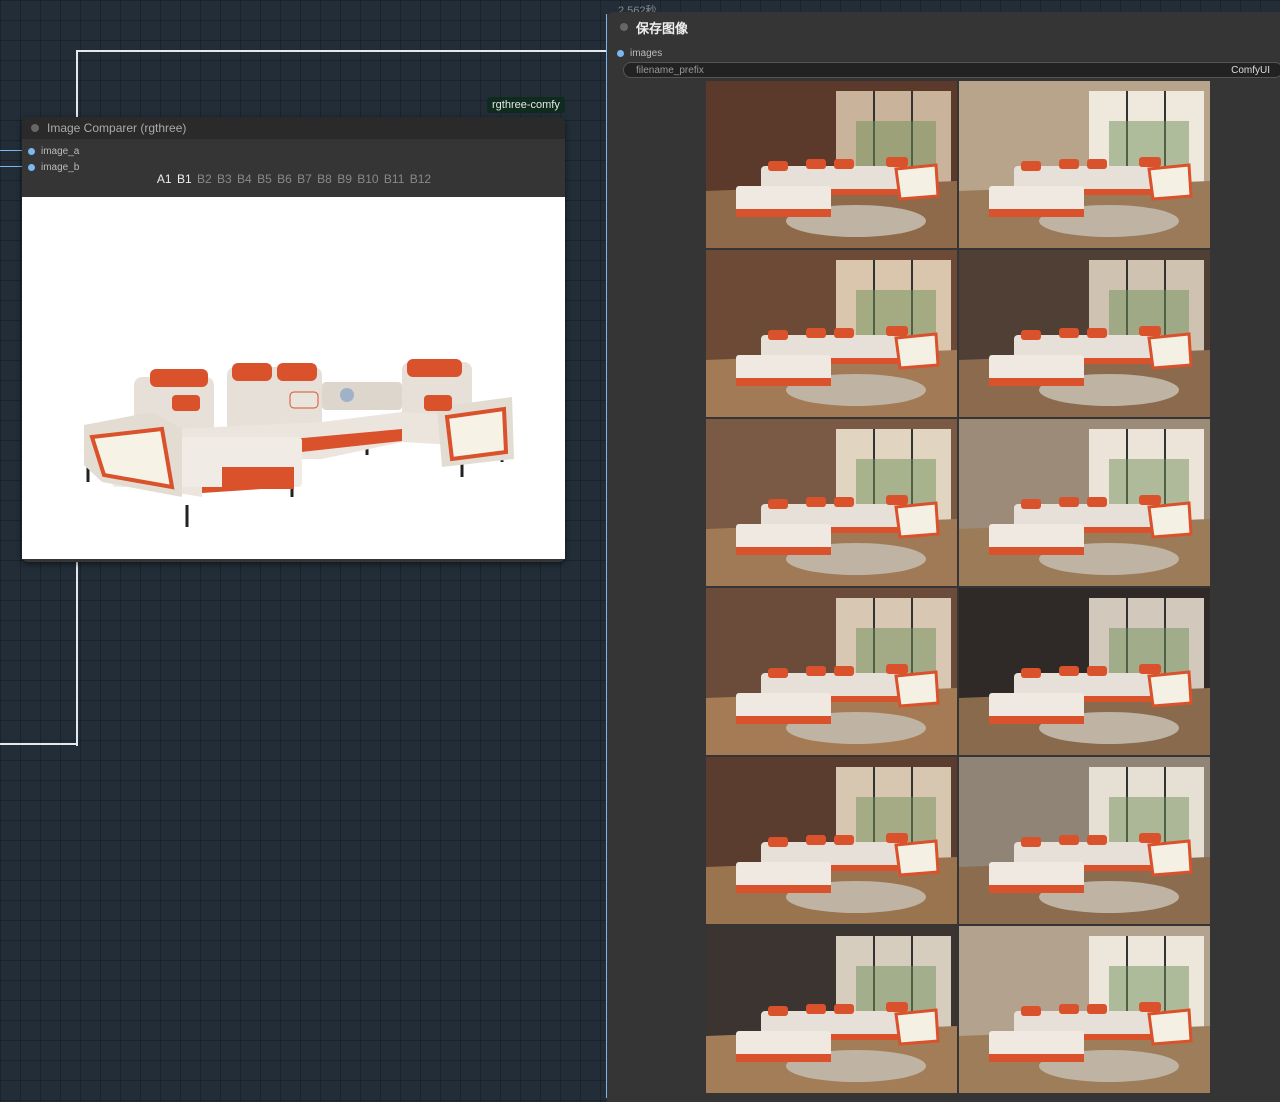  Describe the element at coordinates (299, 443) in the screenshot. I see `sofa-product-image` at that location.